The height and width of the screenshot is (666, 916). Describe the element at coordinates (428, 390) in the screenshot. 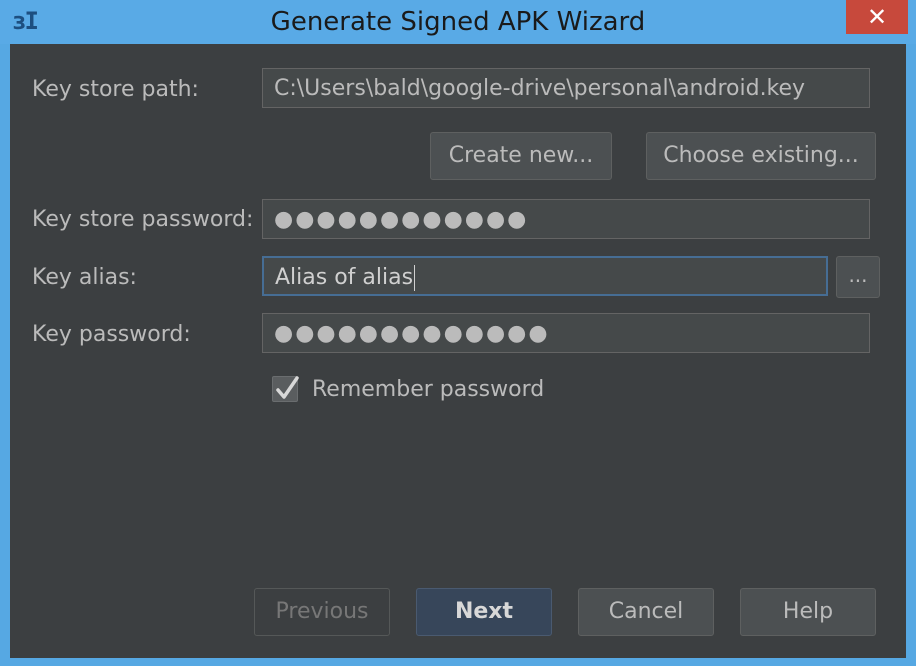

I see `remember-password-label: Remember password` at that location.